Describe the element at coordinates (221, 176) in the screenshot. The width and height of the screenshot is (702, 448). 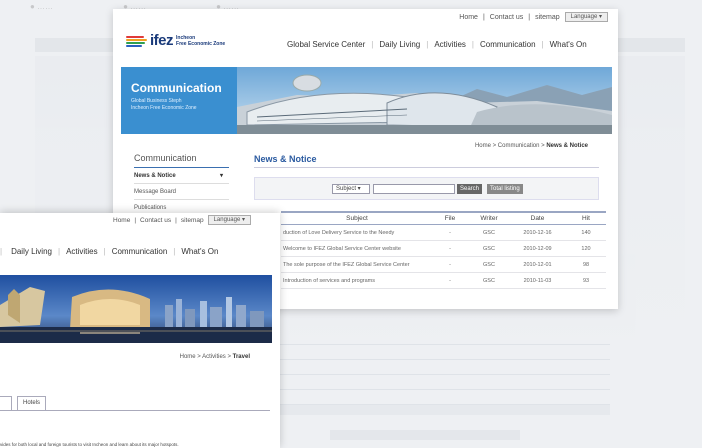
I see `chevron-down-icon: ▾` at that location.